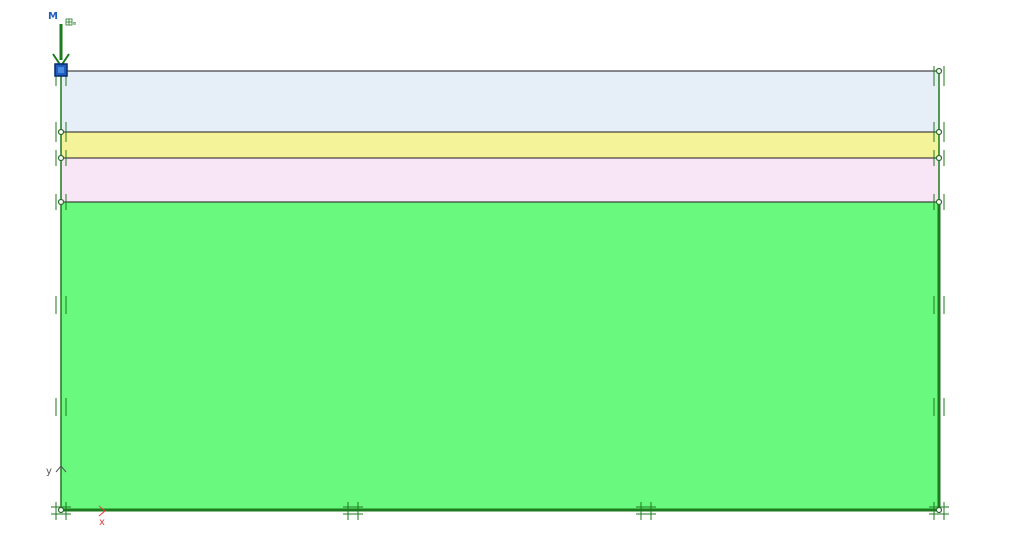 This screenshot has width=1024, height=547. Describe the element at coordinates (74, 24) in the screenshot. I see `load-side-label: m` at that location.